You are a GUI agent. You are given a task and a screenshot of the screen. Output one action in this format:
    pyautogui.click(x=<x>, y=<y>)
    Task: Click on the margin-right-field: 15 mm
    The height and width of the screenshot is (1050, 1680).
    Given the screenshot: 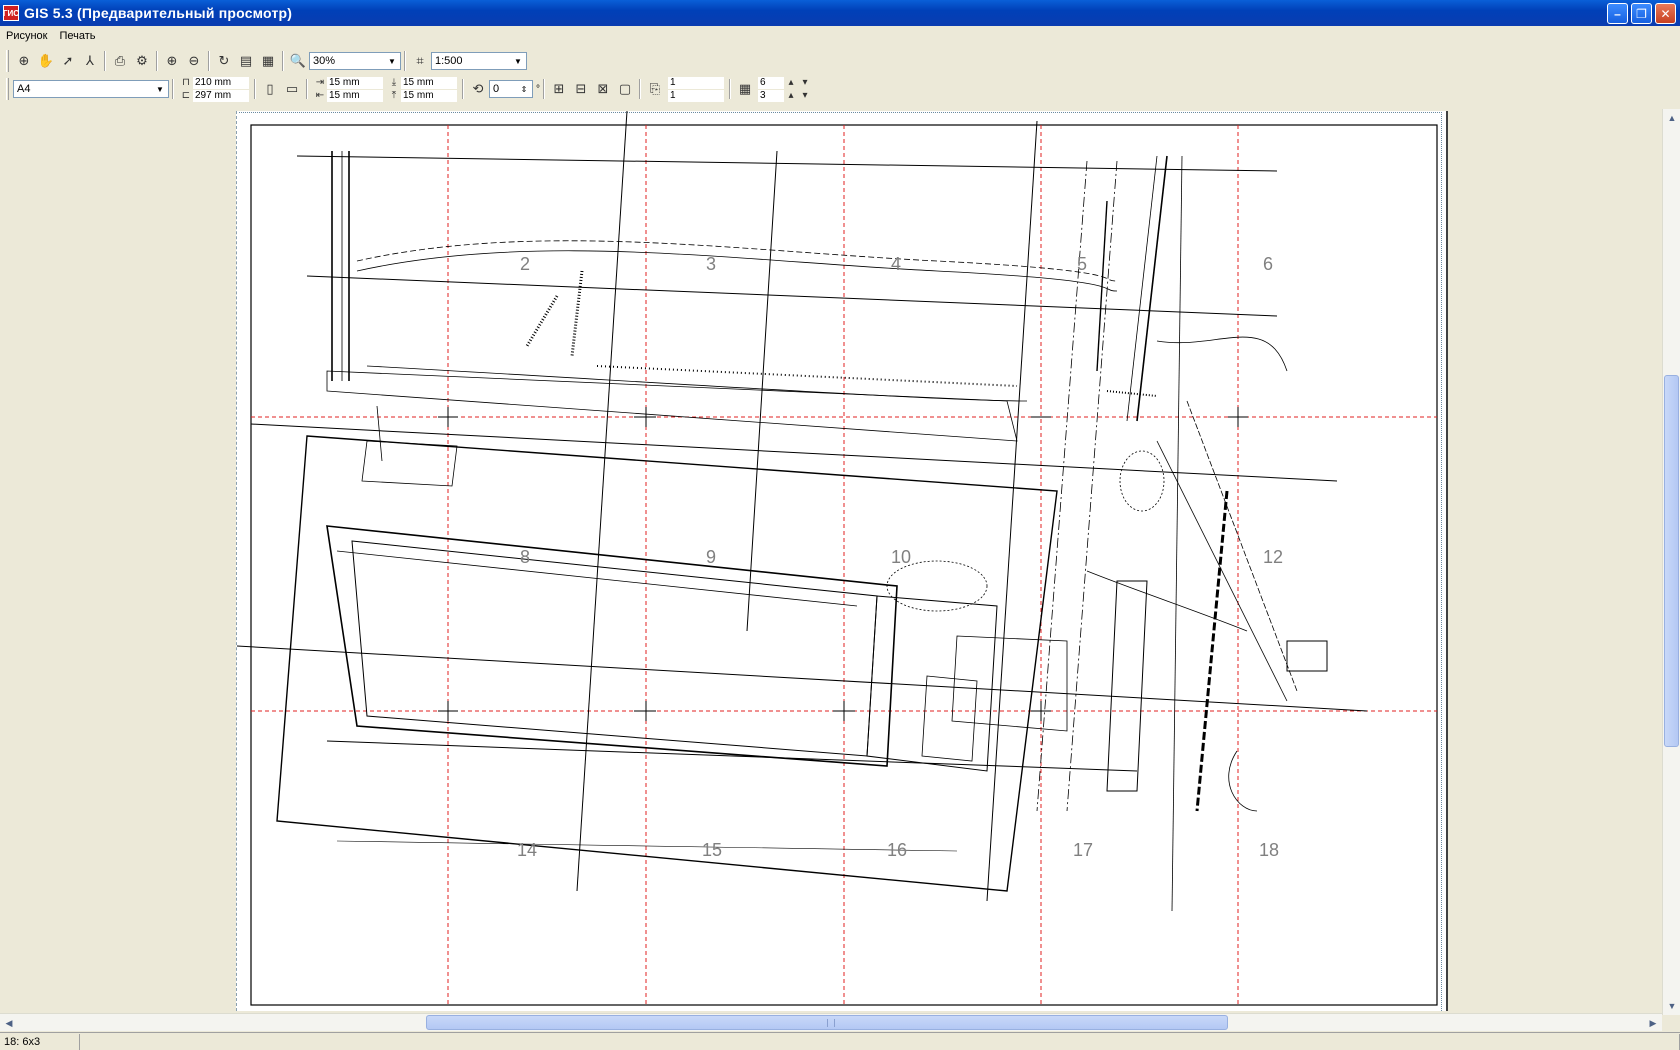 What is the action you would take?
    pyautogui.click(x=355, y=95)
    